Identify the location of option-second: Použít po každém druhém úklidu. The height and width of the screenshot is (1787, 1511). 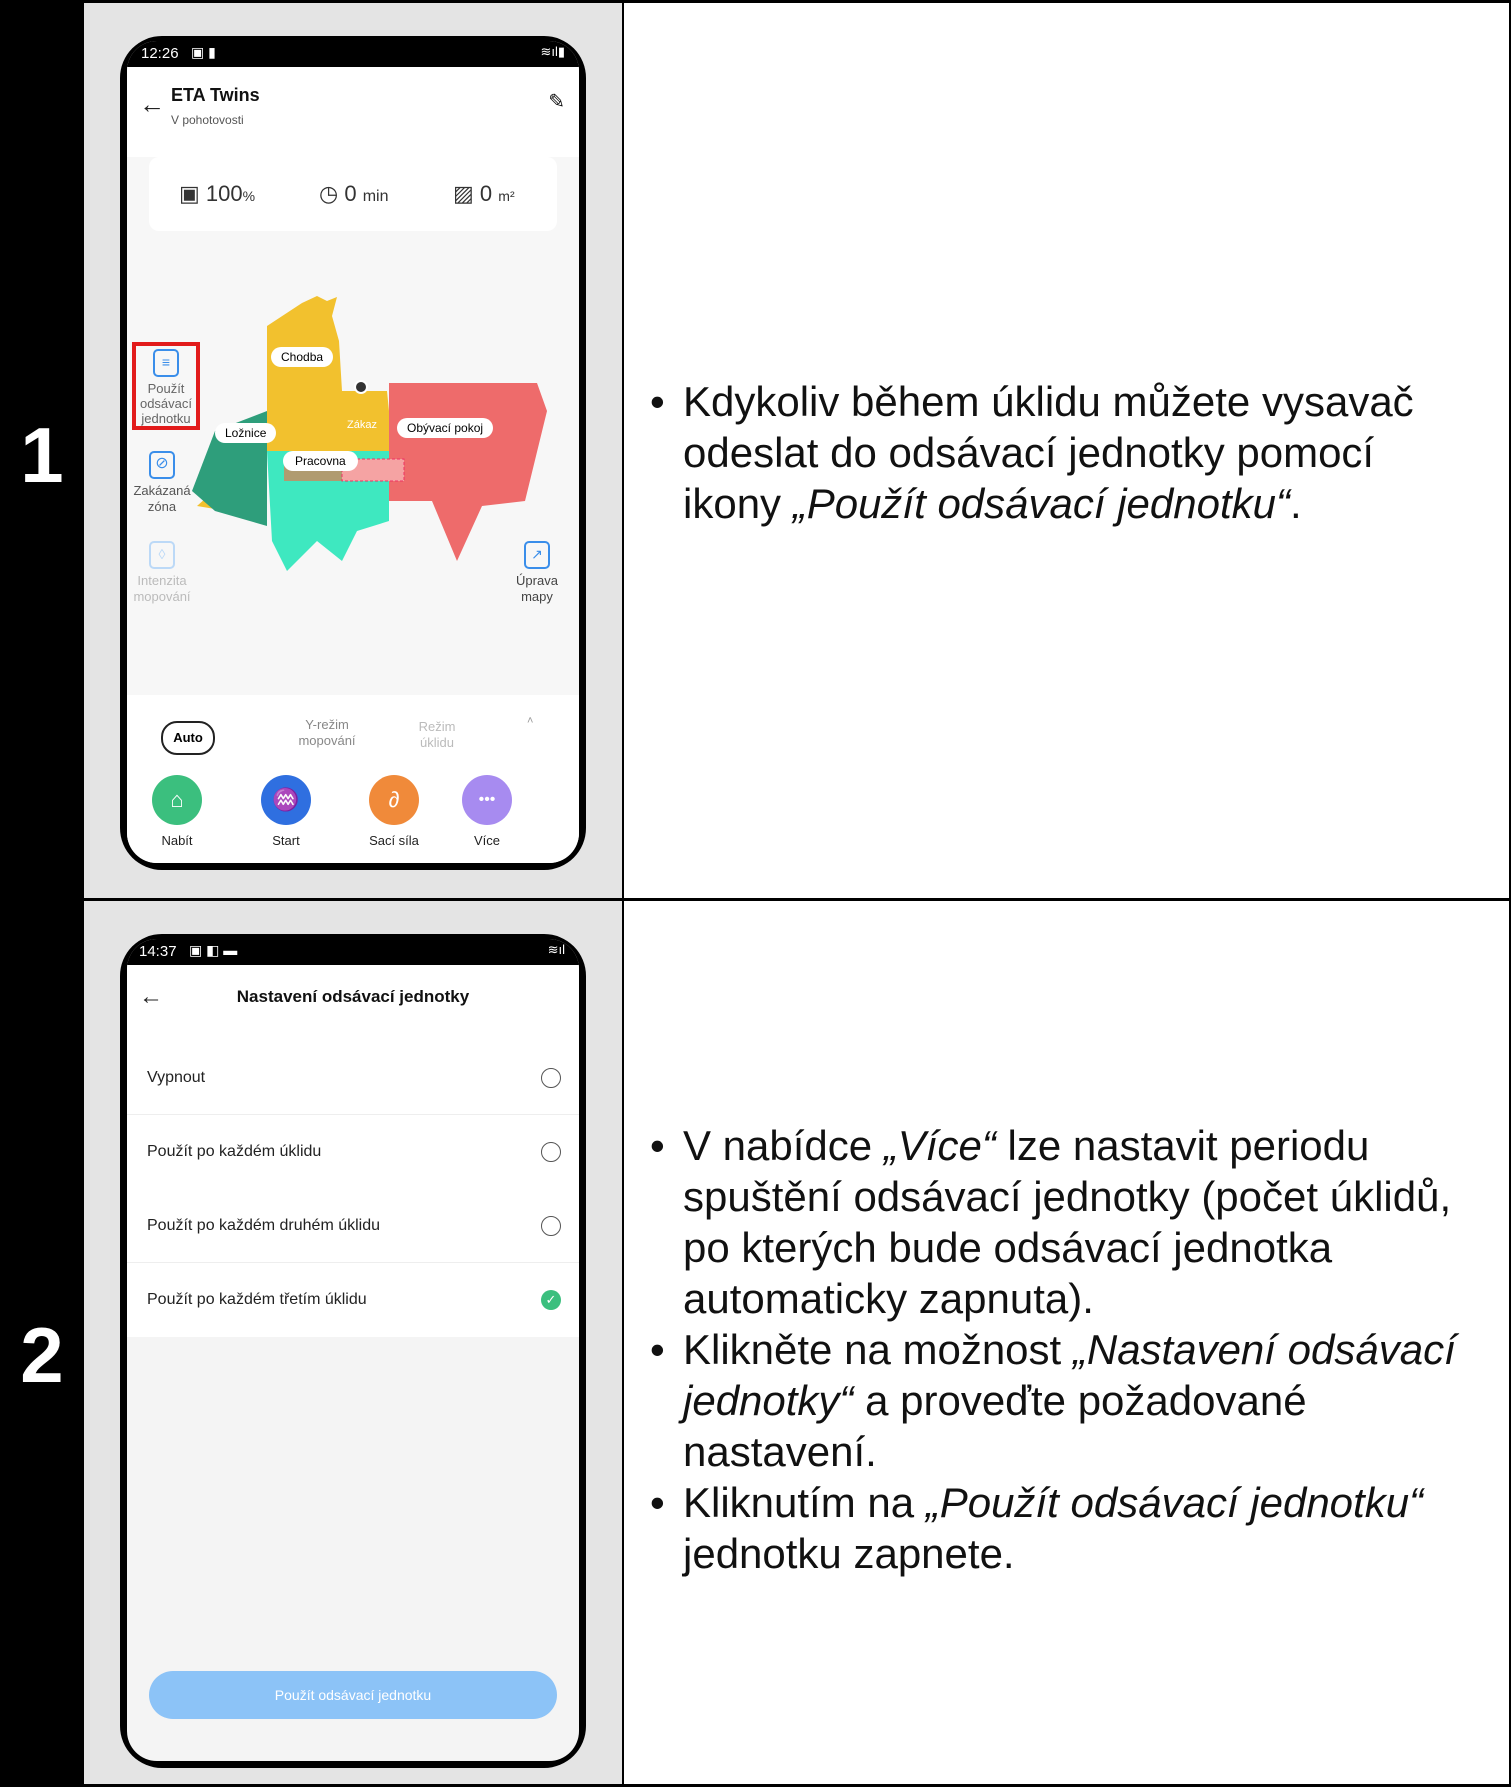
(353, 1226).